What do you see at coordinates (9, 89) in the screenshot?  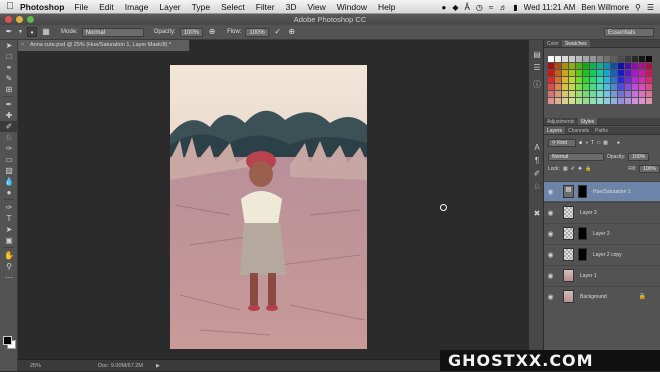 I see `crop-tool-icon: ⊞` at bounding box center [9, 89].